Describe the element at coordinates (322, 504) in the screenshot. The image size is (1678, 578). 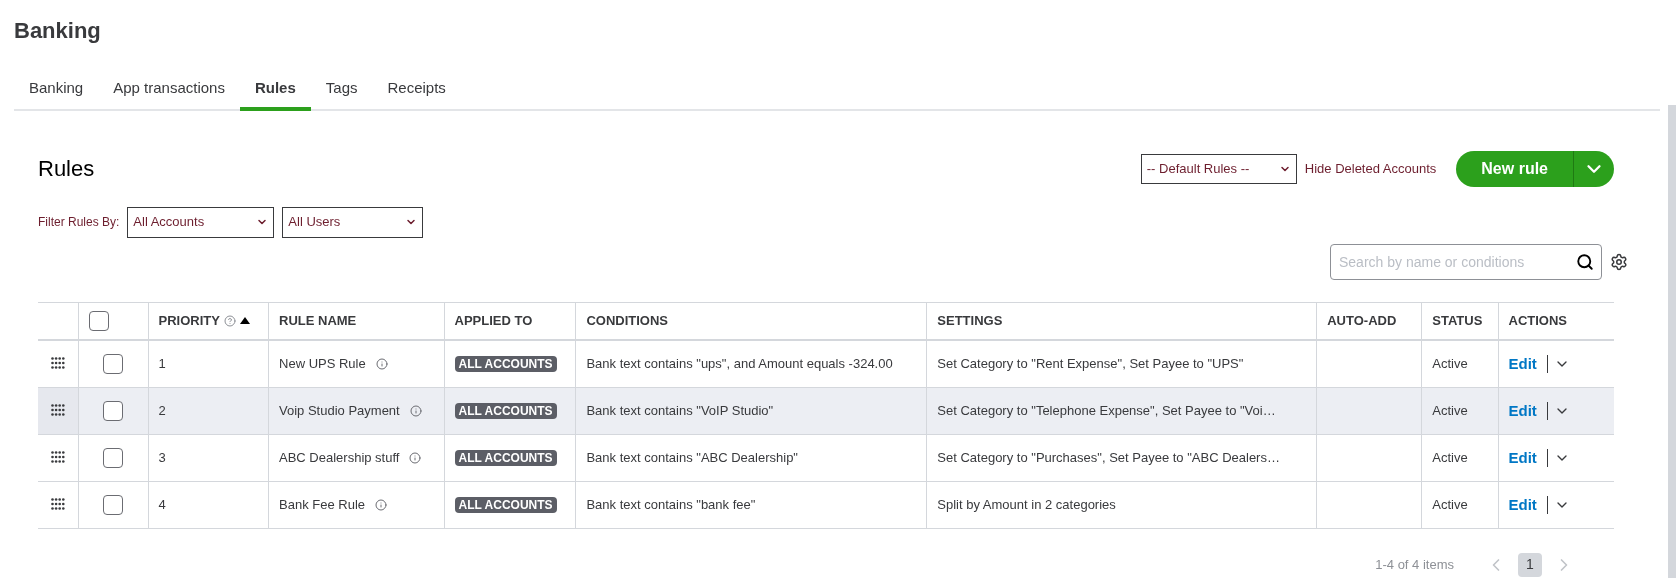
I see `rule-name: Bank Fee Rule` at that location.